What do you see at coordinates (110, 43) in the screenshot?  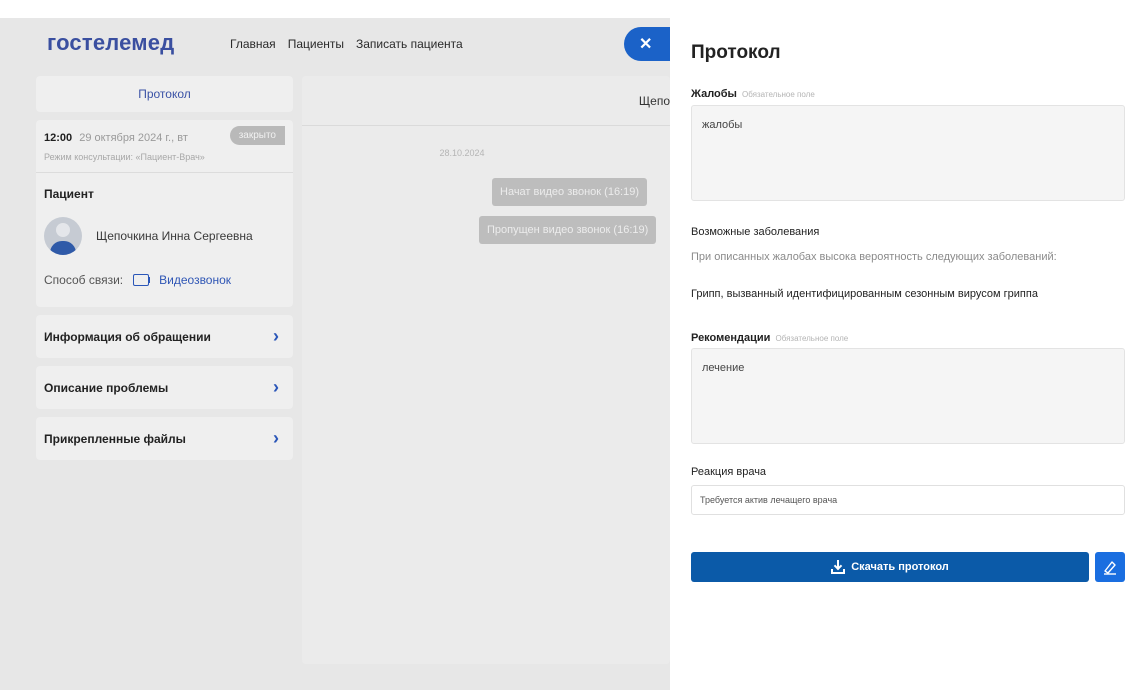 I see `logo: гостелемед` at bounding box center [110, 43].